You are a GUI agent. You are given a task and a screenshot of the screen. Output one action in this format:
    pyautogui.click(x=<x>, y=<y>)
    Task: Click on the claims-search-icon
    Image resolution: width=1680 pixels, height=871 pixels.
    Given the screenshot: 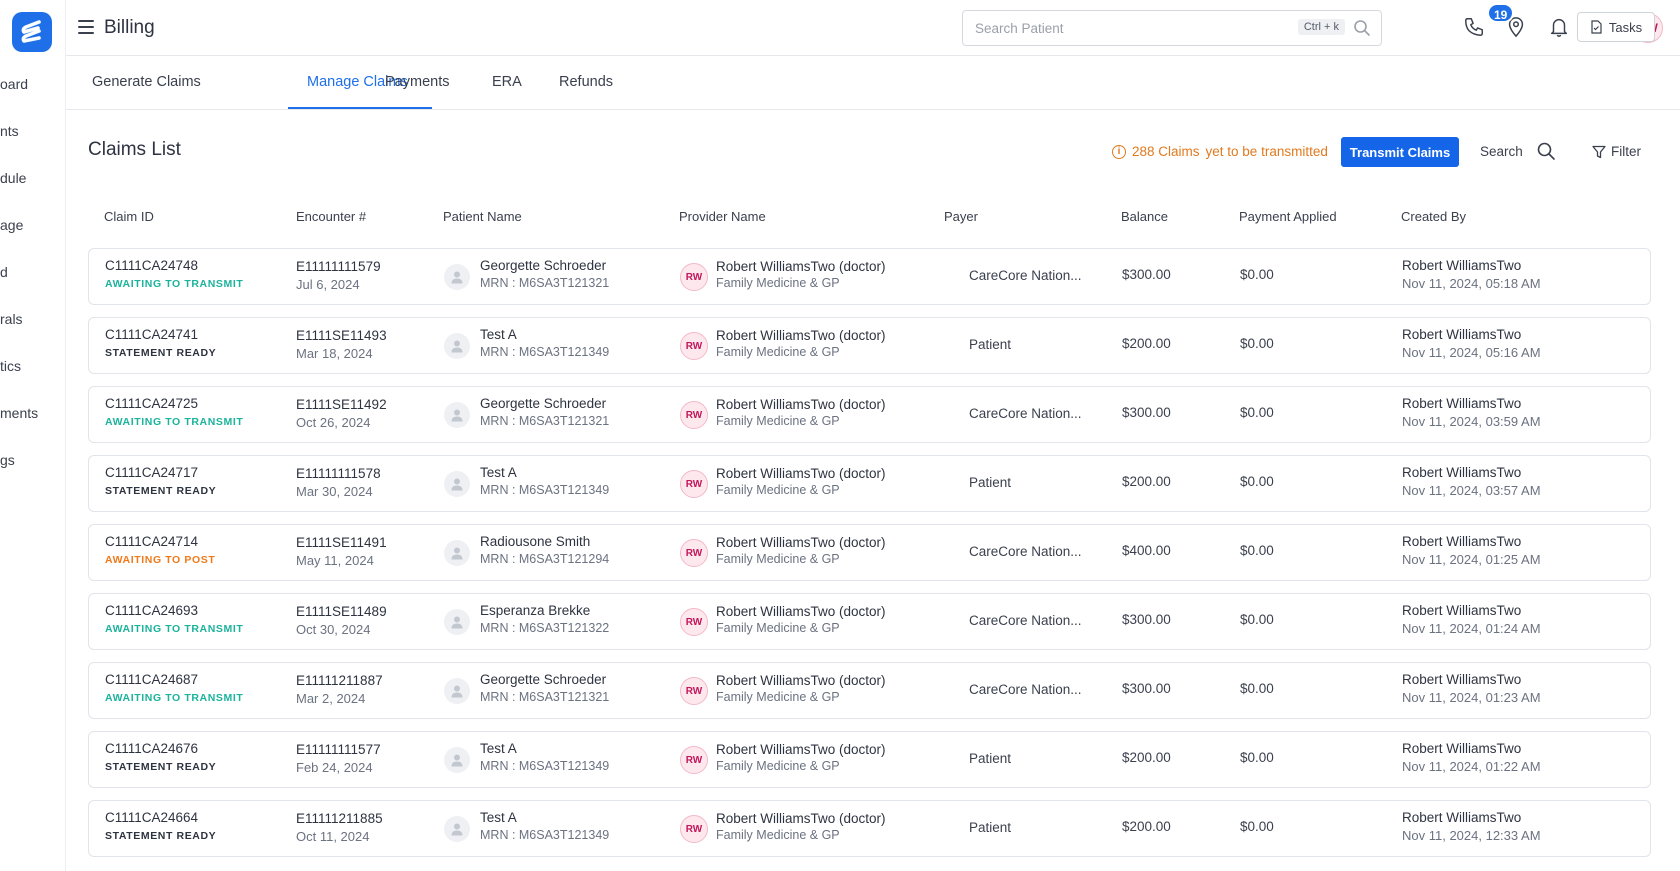 What is the action you would take?
    pyautogui.click(x=1546, y=153)
    